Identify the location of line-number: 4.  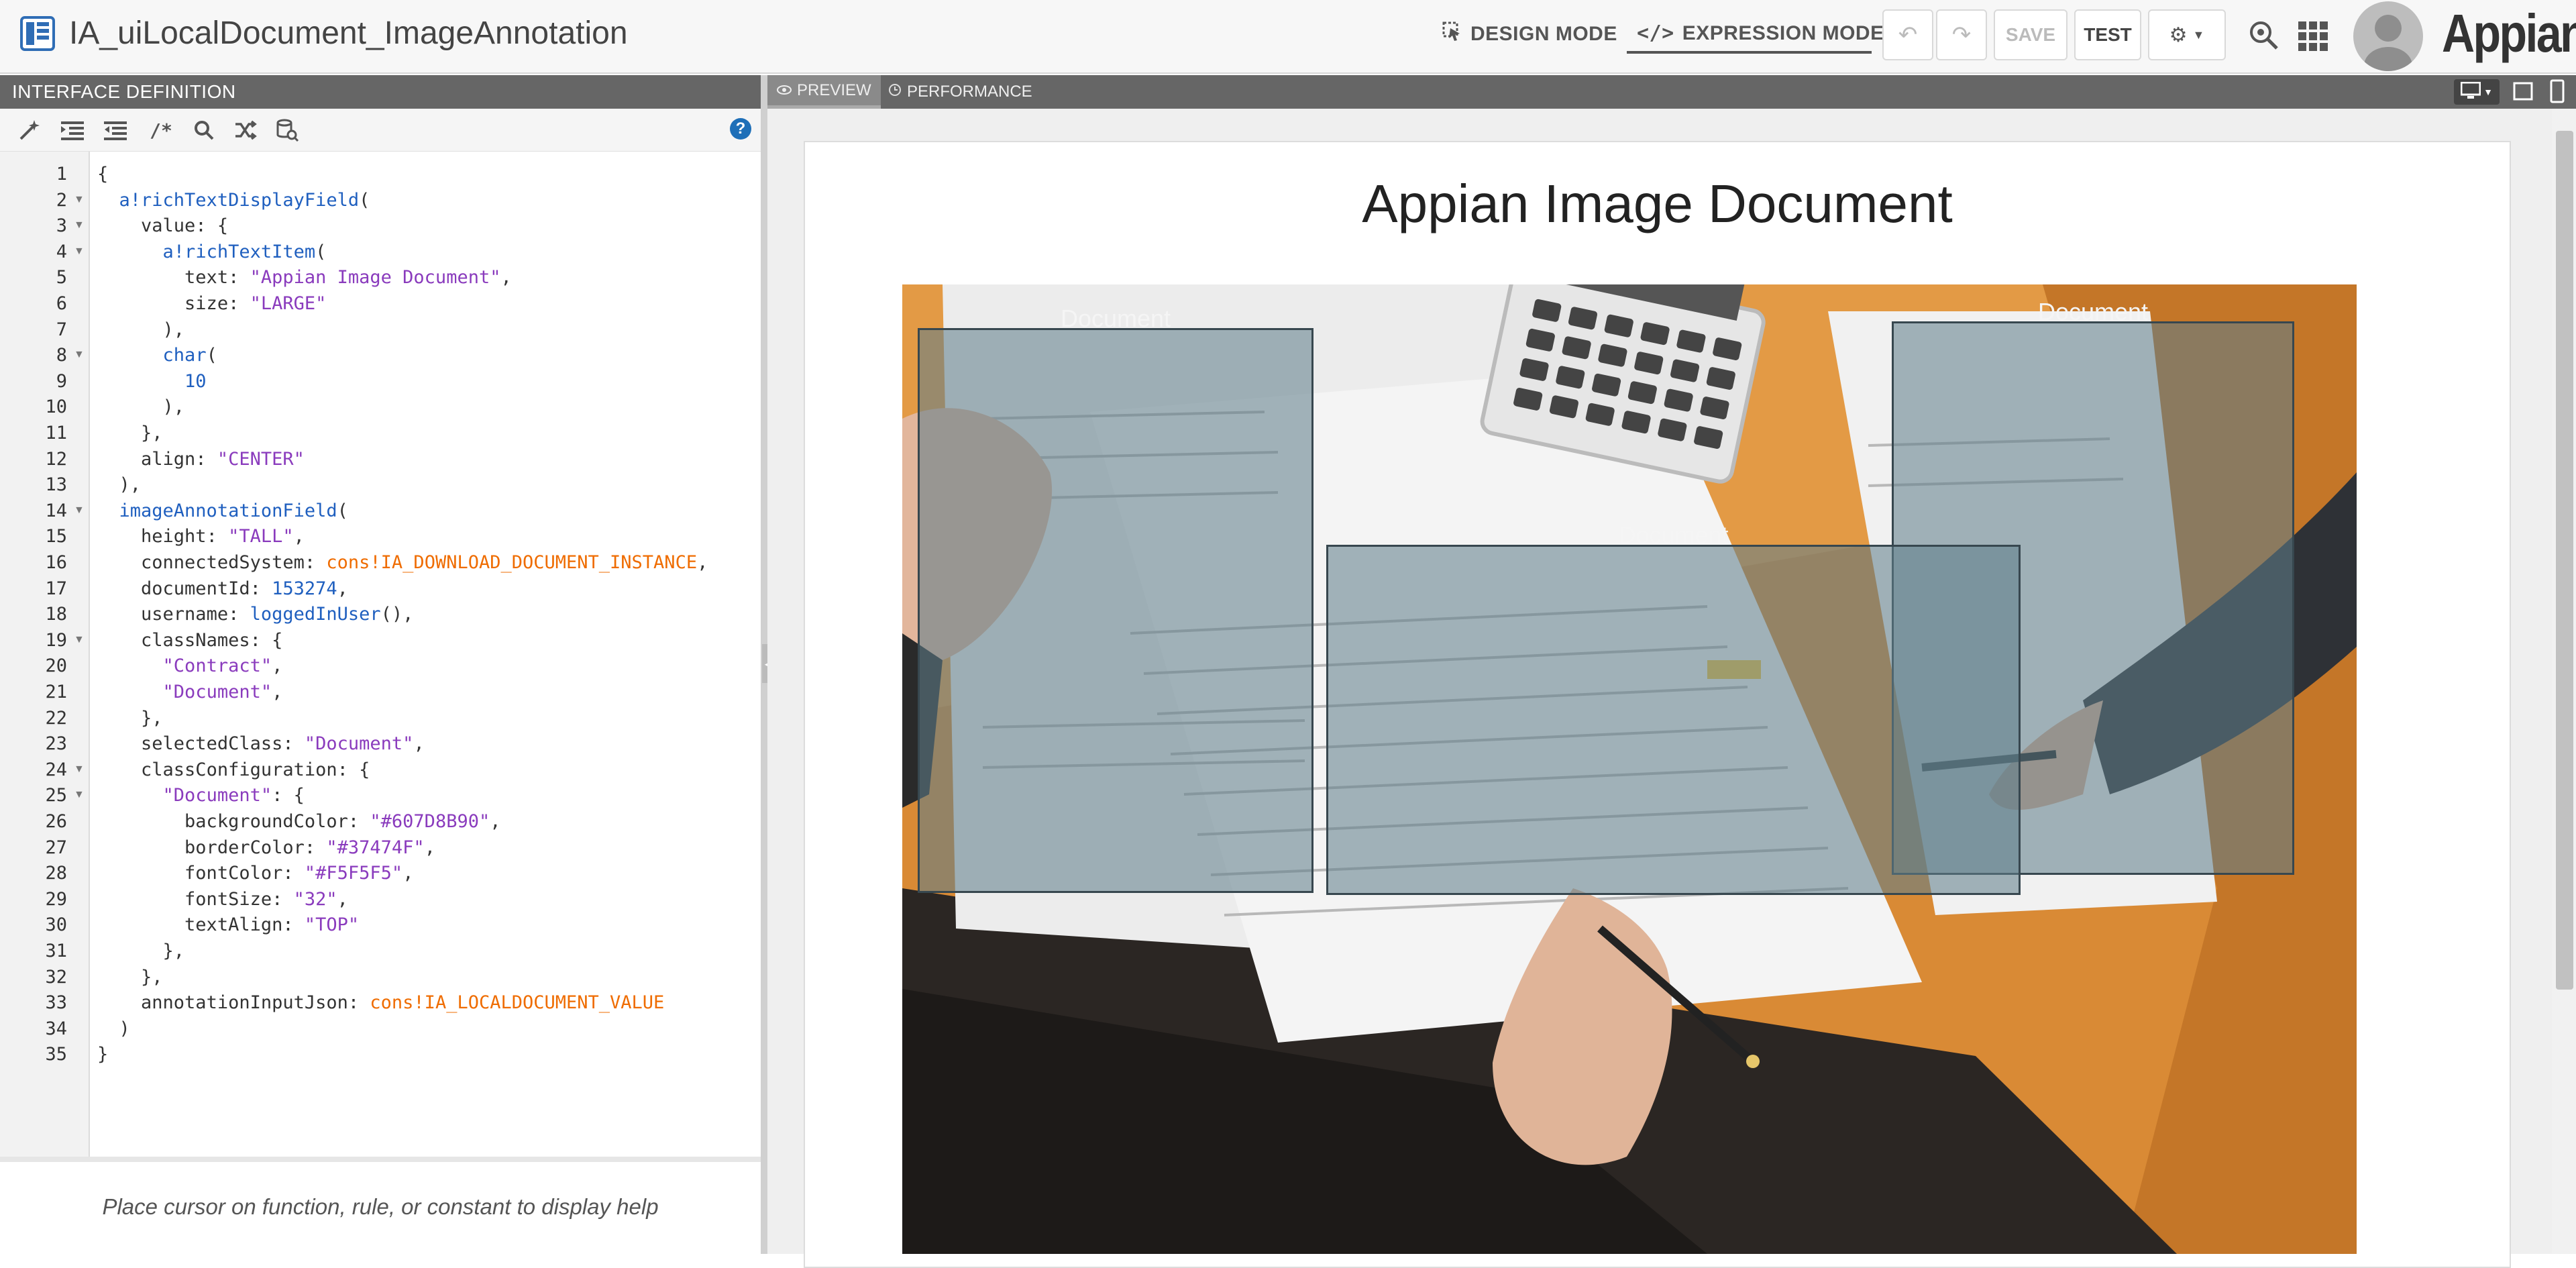
(61, 251).